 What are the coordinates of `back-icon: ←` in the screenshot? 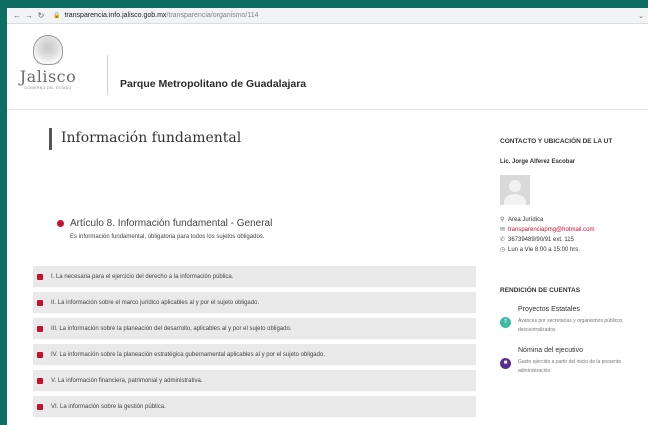 It's located at (17, 15).